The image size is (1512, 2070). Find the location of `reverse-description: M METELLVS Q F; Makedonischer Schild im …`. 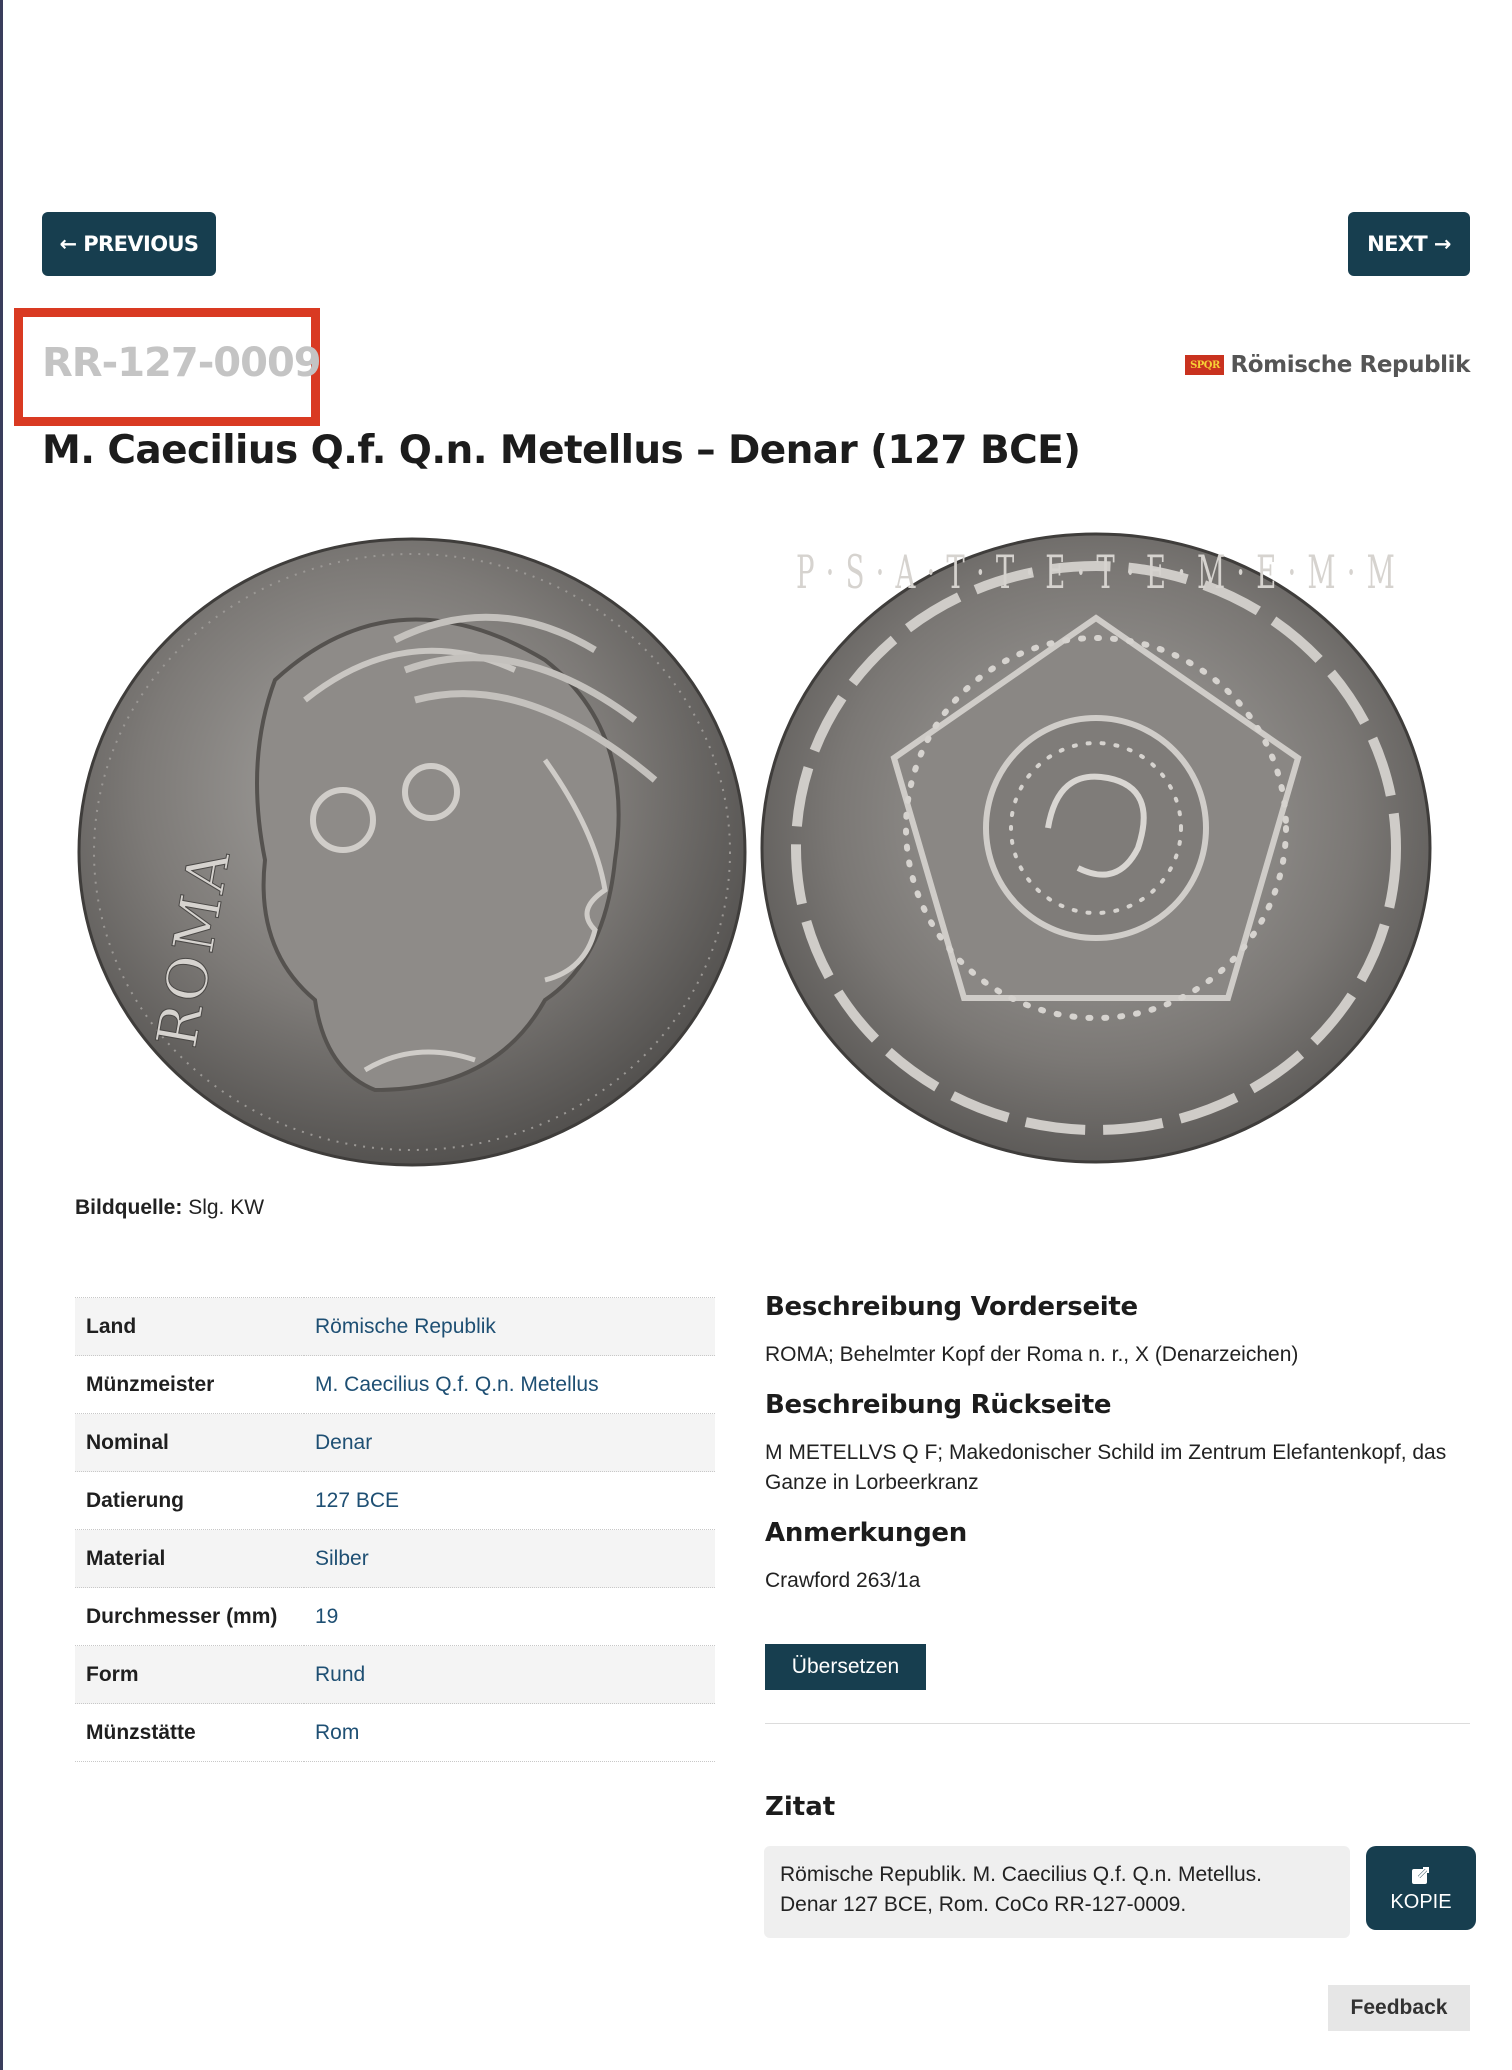

reverse-description: M METELLVS Q F; Makedonischer Schild im … is located at coordinates (1106, 1467).